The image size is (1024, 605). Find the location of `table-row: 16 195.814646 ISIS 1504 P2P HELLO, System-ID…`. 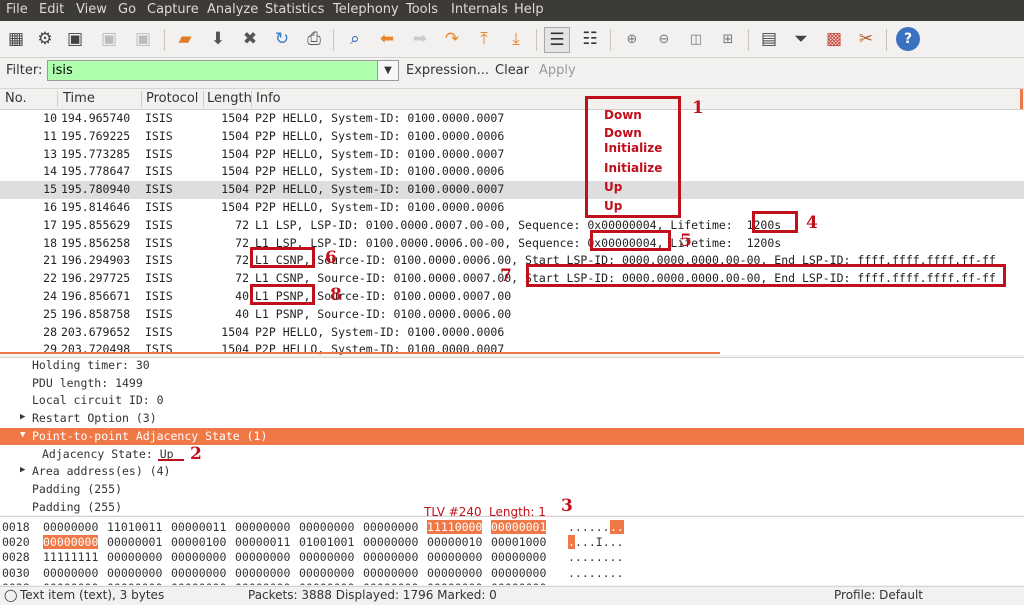

table-row: 16 195.814646 ISIS 1504 P2P HELLO, System-ID… is located at coordinates (512, 208).